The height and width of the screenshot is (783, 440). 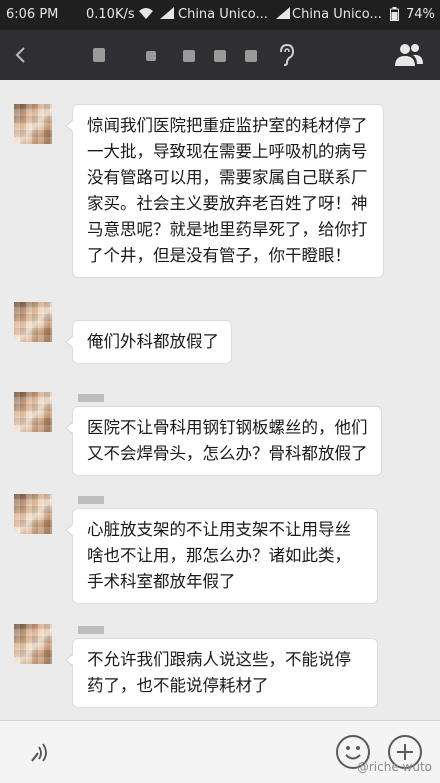 I want to click on message-input, so click(x=190, y=752).